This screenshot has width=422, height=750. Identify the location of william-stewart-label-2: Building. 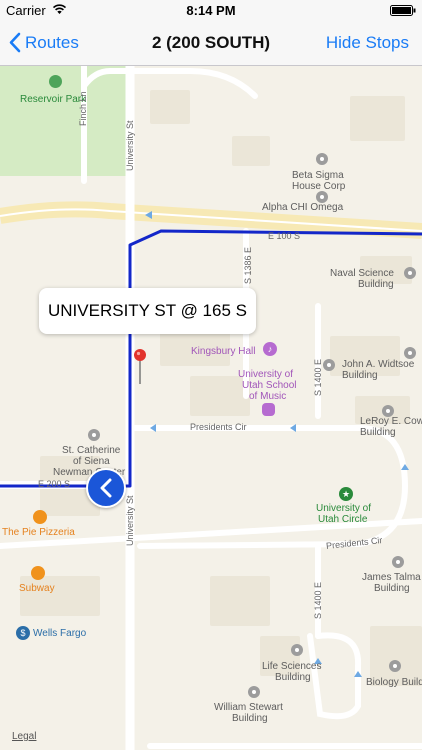
(250, 718).